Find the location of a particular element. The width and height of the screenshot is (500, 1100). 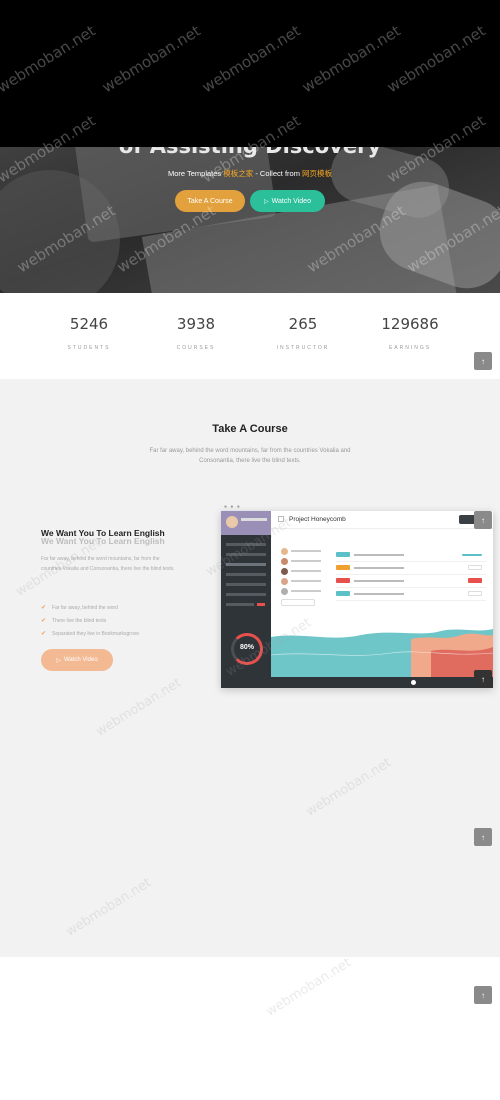

dashboard-screenshot: 80% Project Honeycomb is located at coordinates (357, 599).